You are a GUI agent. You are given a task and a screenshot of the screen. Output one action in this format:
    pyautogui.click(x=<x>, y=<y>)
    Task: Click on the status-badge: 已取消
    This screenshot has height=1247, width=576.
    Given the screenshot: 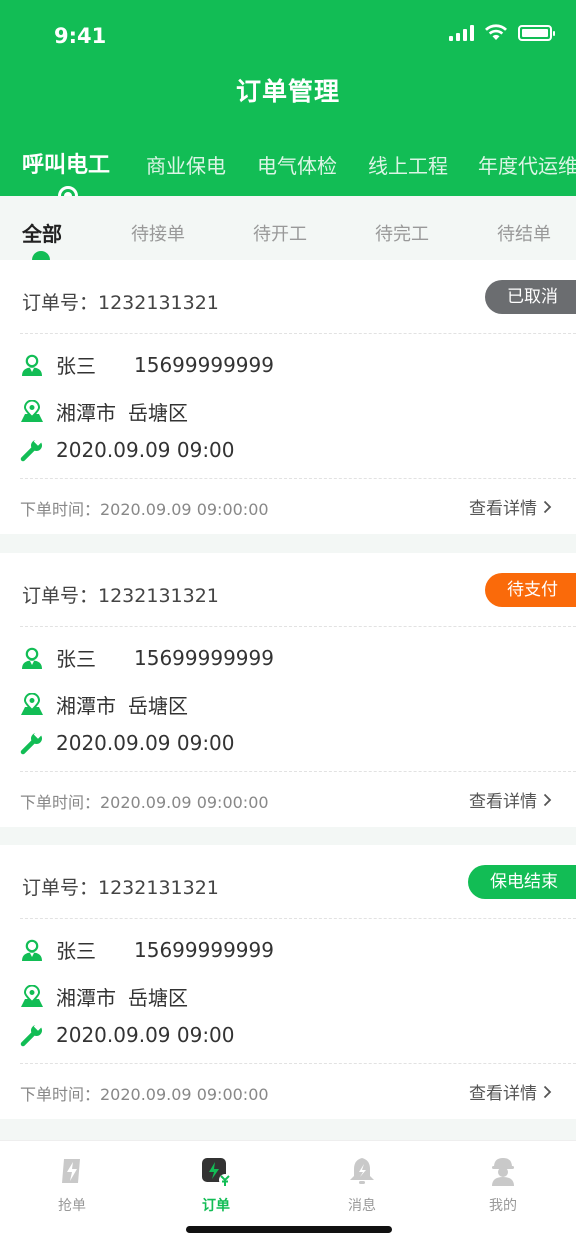 What is the action you would take?
    pyautogui.click(x=530, y=297)
    